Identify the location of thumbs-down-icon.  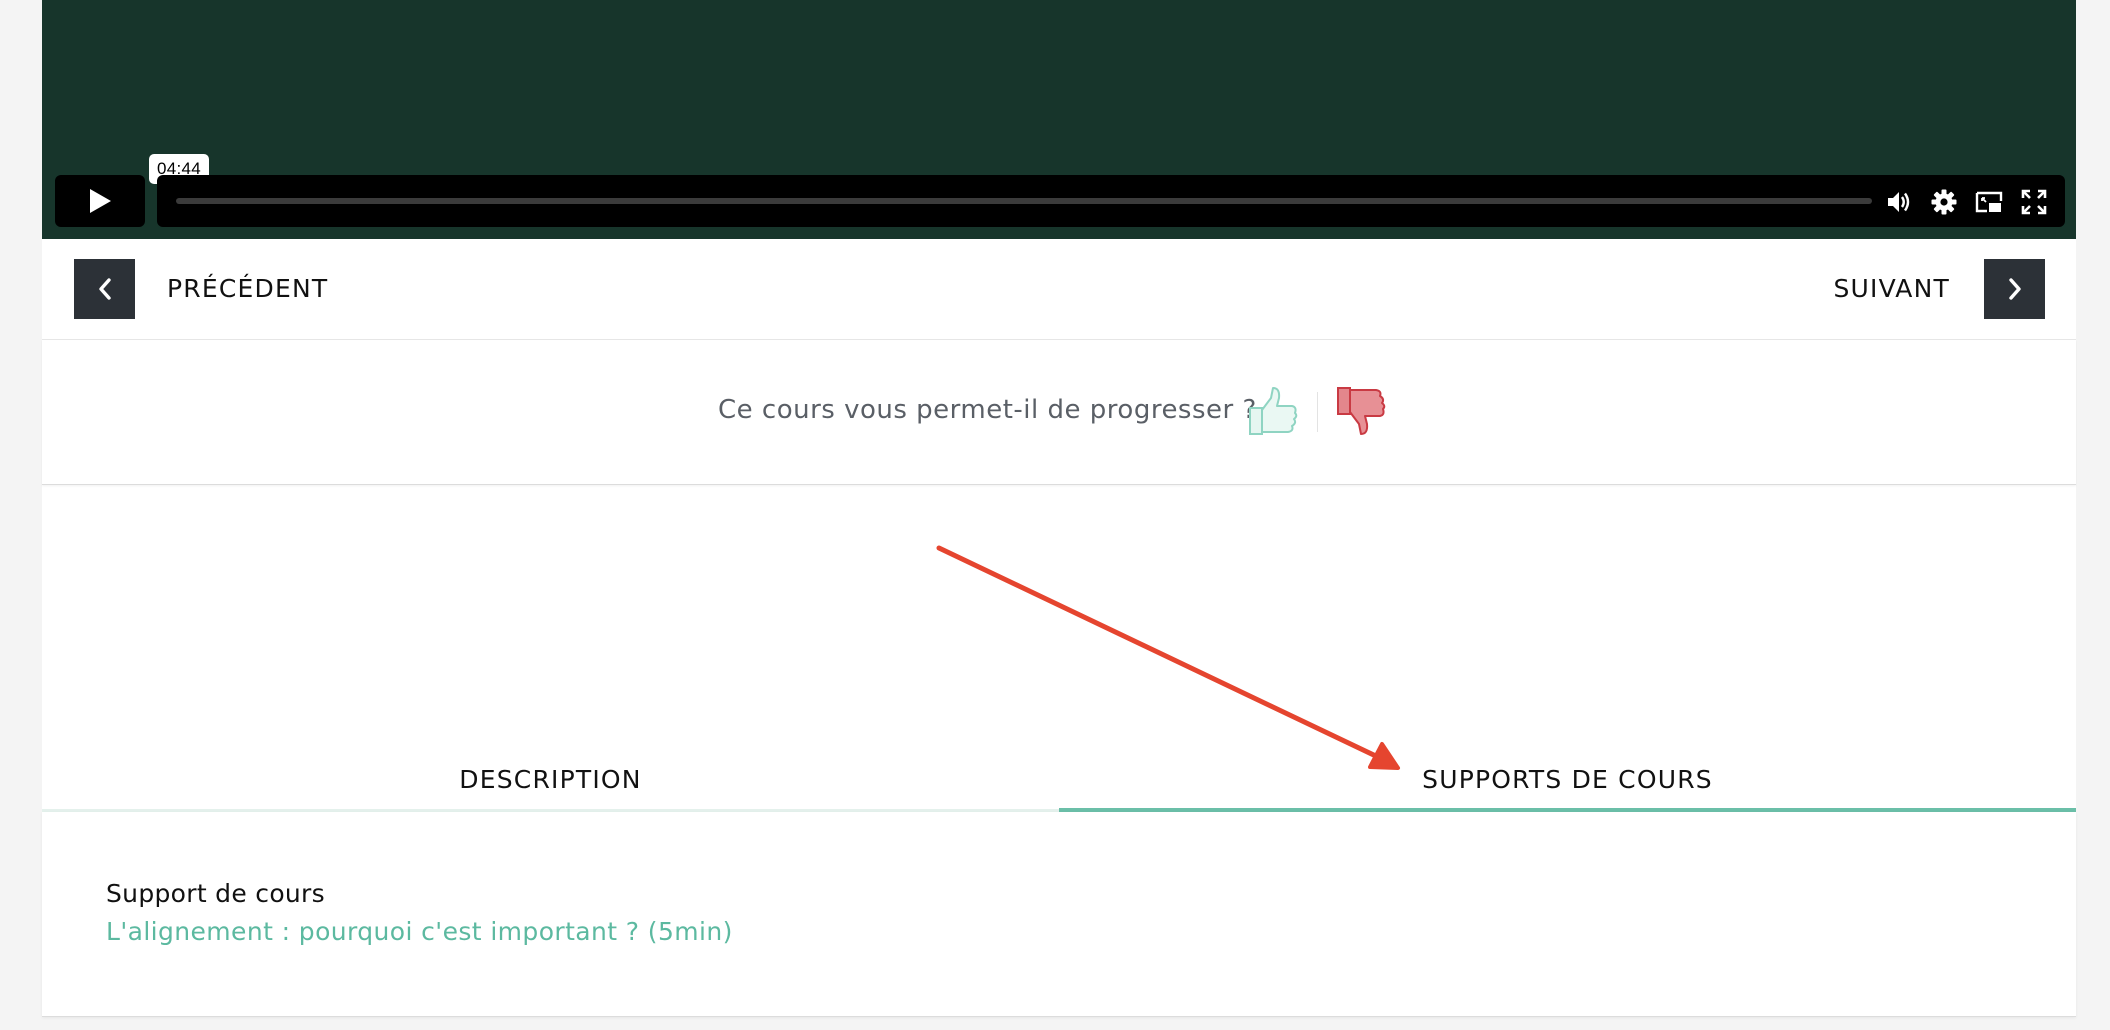
(1361, 411).